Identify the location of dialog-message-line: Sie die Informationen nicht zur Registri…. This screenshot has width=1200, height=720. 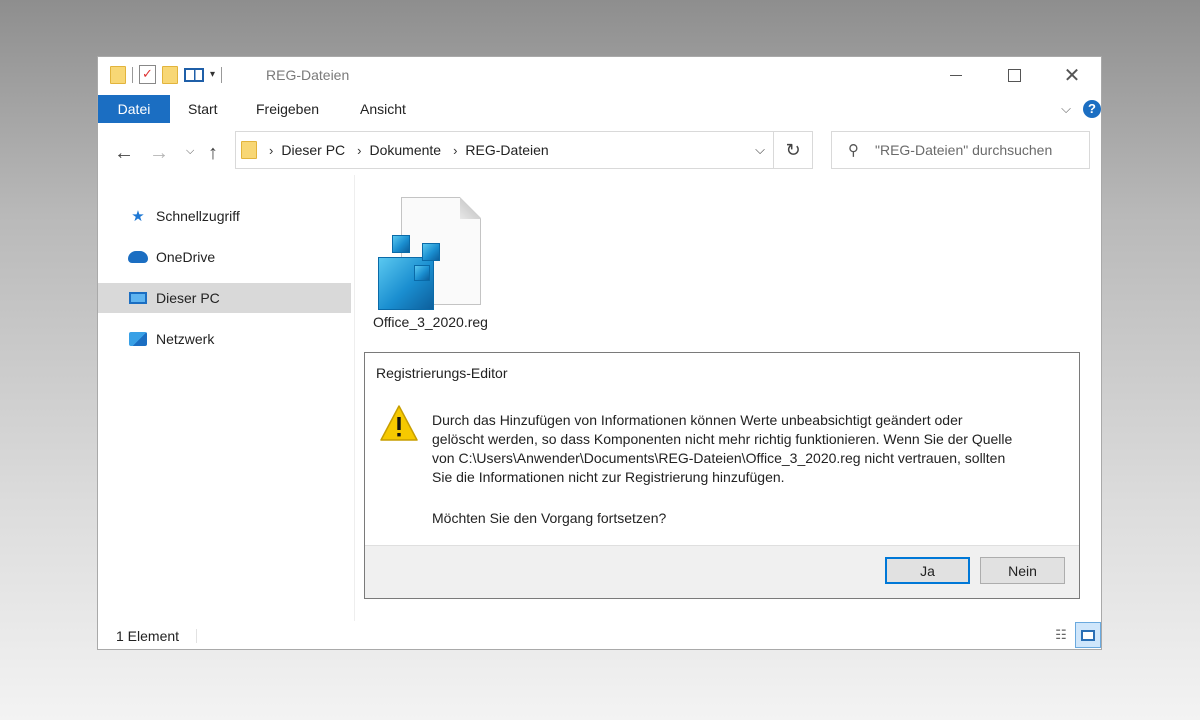
(608, 477).